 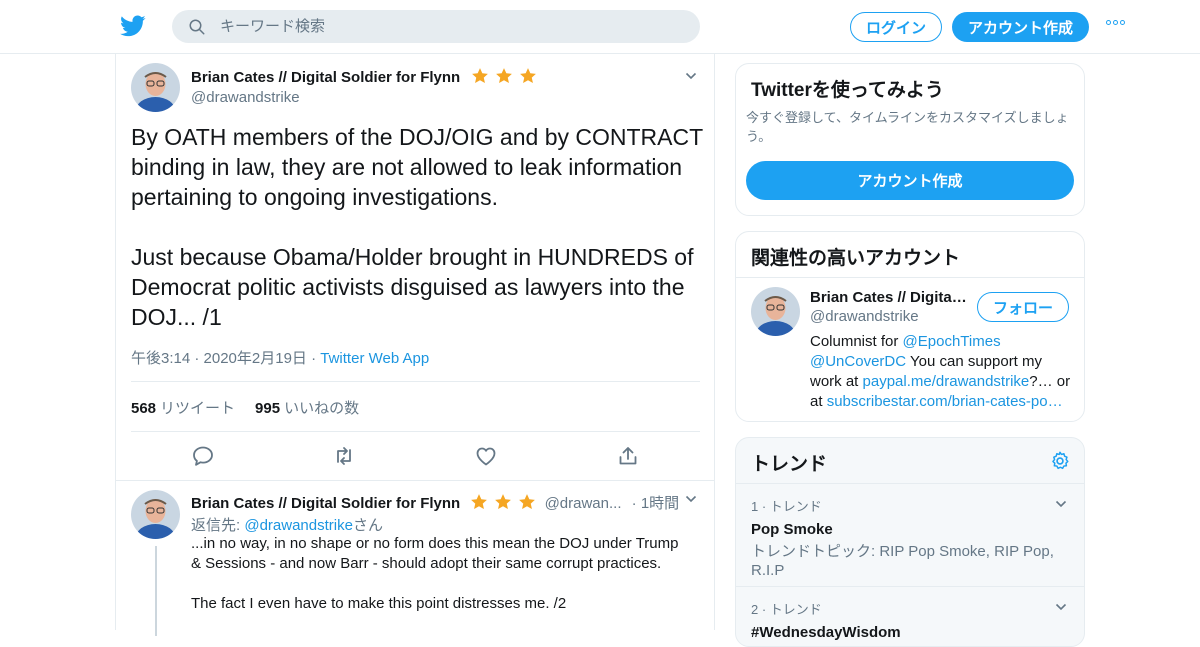 I want to click on avatar, so click(x=155, y=87).